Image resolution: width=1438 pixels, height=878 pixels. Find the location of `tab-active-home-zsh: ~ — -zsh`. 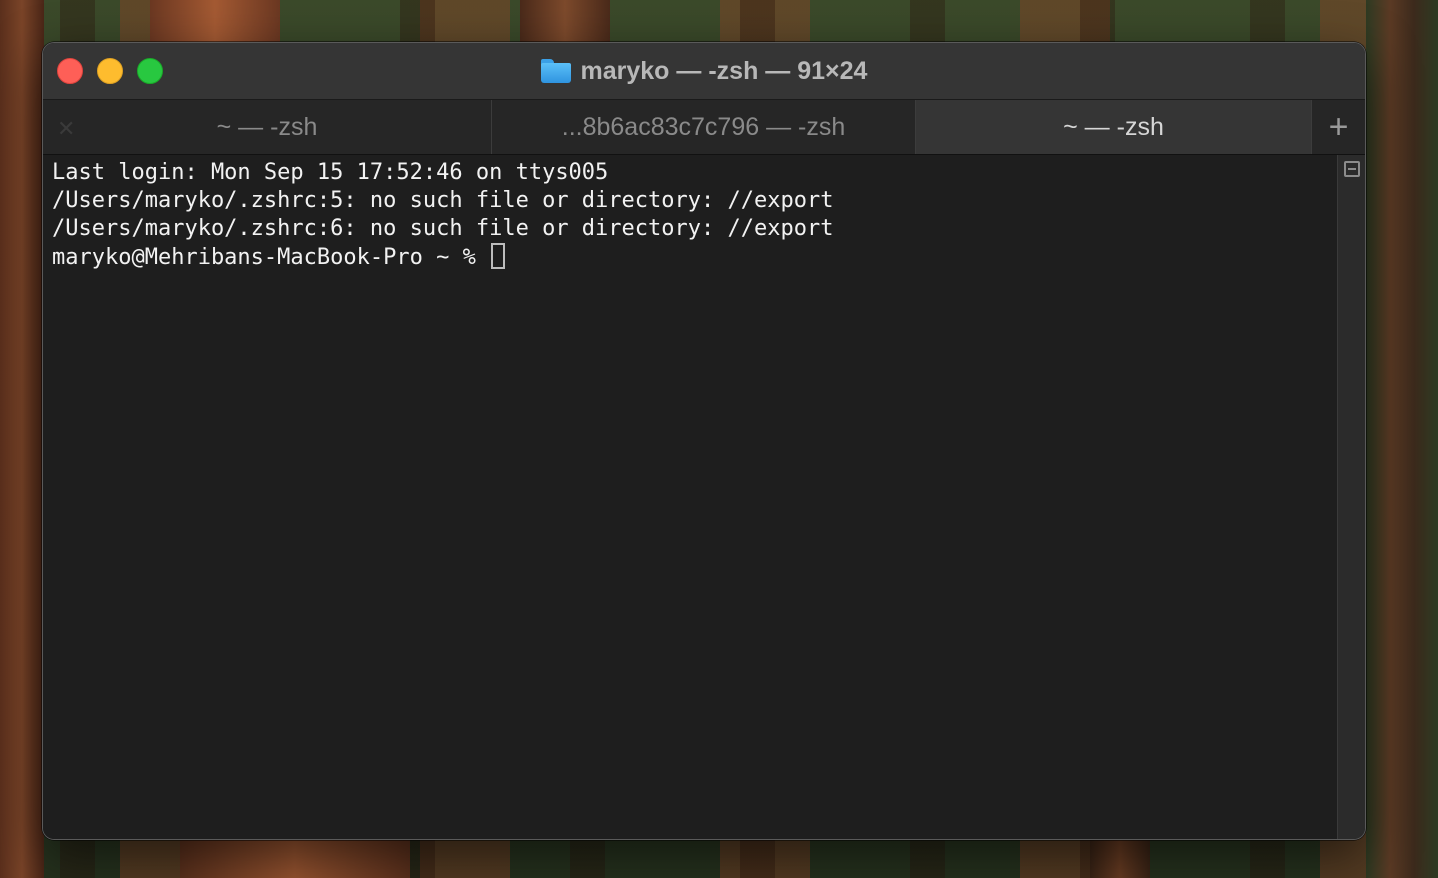

tab-active-home-zsh: ~ — -zsh is located at coordinates (1114, 127).